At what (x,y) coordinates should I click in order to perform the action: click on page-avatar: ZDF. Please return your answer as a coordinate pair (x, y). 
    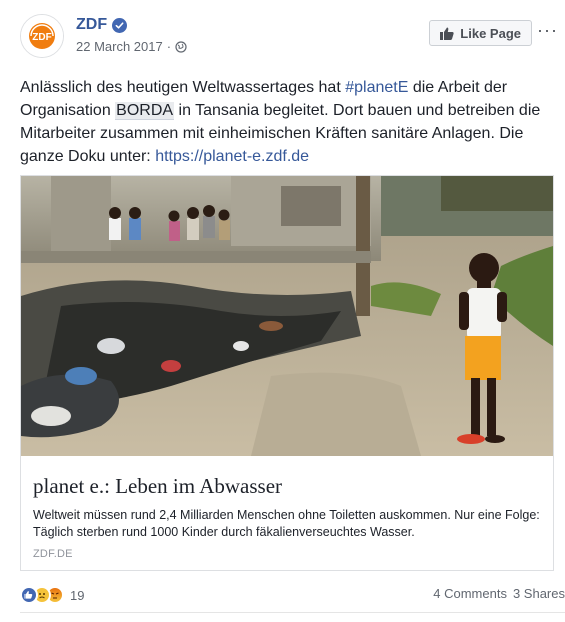
    Looking at the image, I should click on (42, 36).